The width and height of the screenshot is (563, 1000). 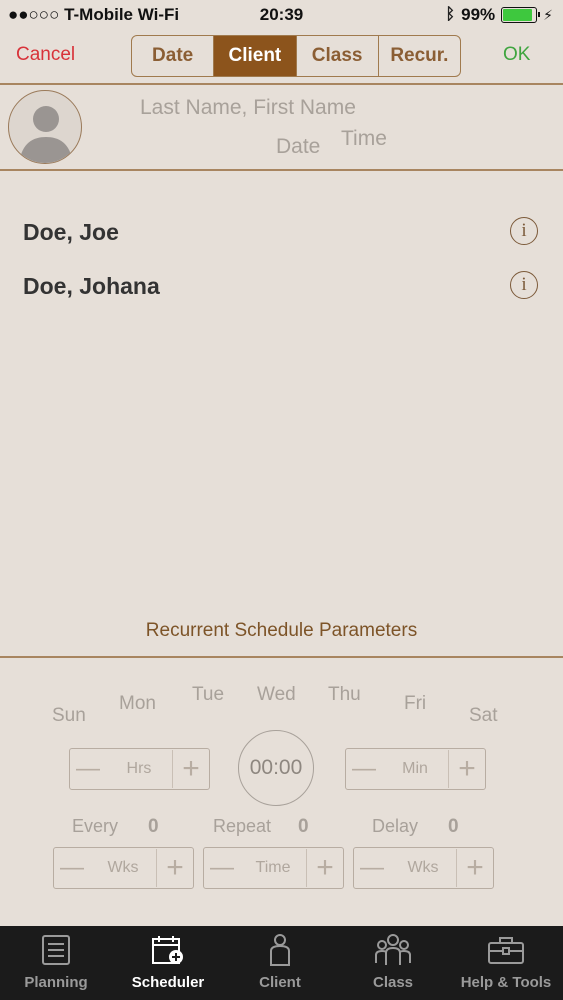 I want to click on avatar, so click(x=45, y=127).